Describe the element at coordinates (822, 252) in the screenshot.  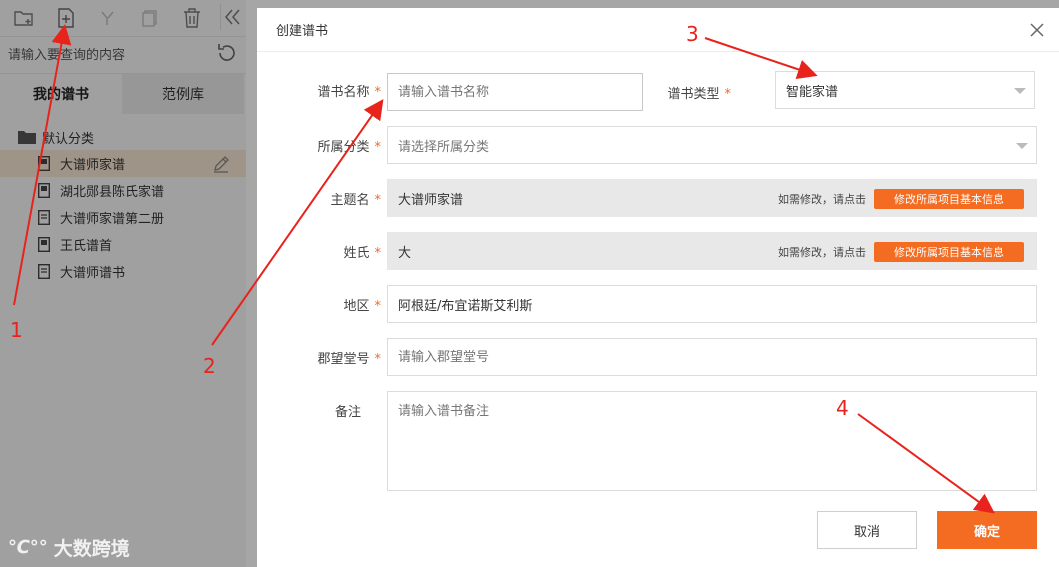
I see `surname-tip: 如需修改，请点击` at that location.